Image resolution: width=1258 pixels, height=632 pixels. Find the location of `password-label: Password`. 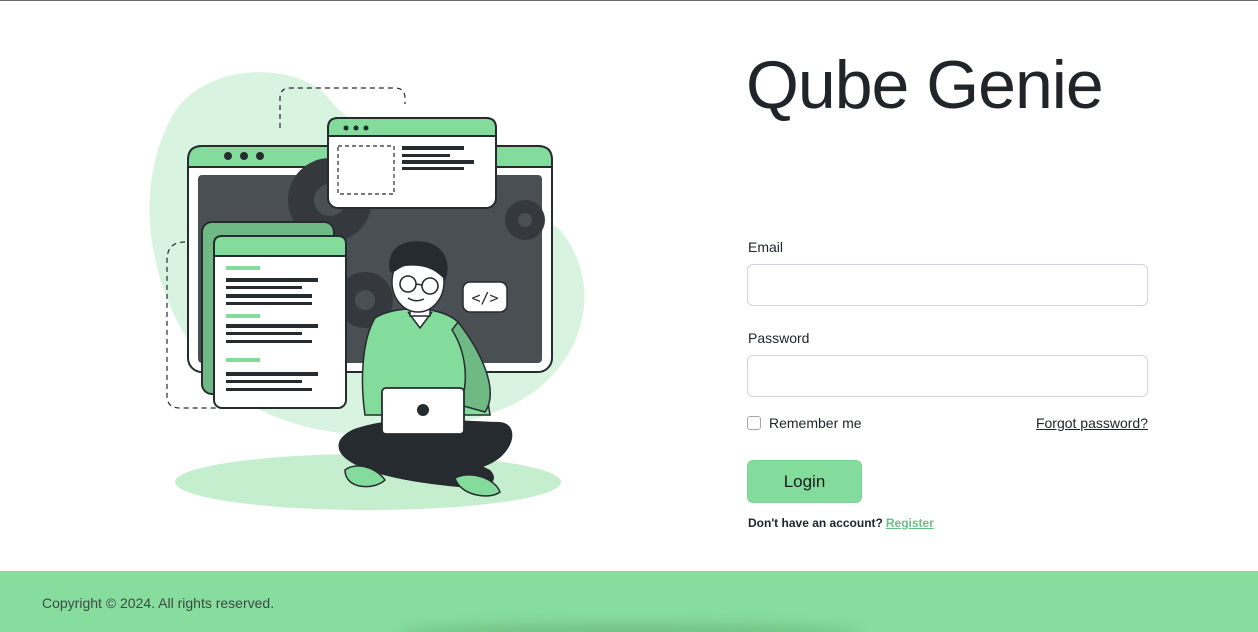

password-label: Password is located at coordinates (779, 338).